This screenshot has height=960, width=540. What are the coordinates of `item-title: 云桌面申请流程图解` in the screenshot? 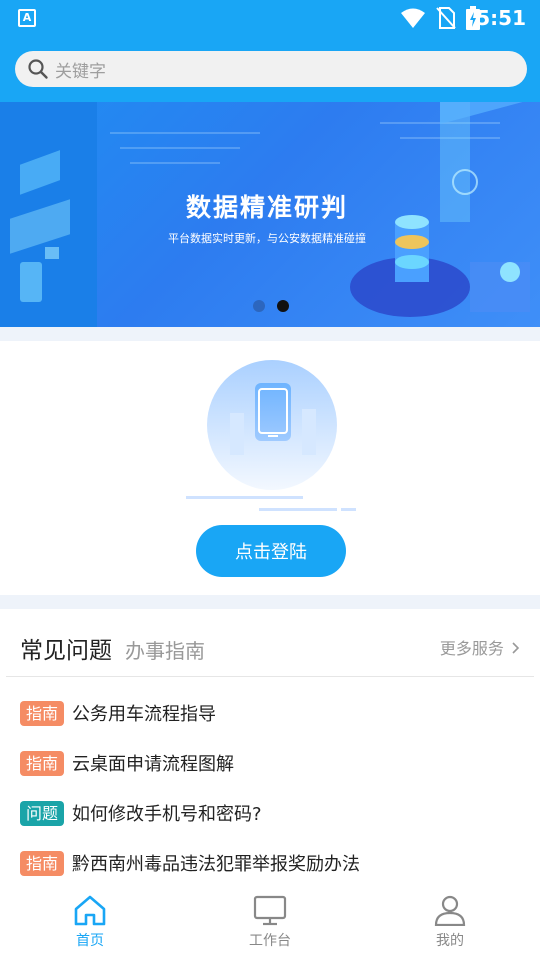 It's located at (153, 764).